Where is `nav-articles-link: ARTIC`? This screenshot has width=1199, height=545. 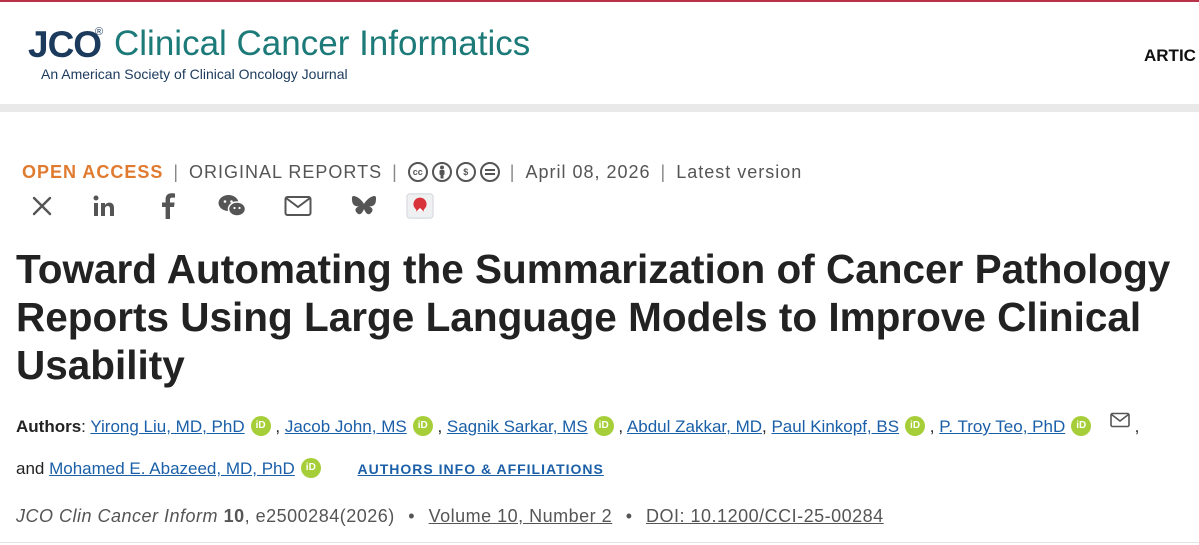
nav-articles-link: ARTIC is located at coordinates (1170, 56).